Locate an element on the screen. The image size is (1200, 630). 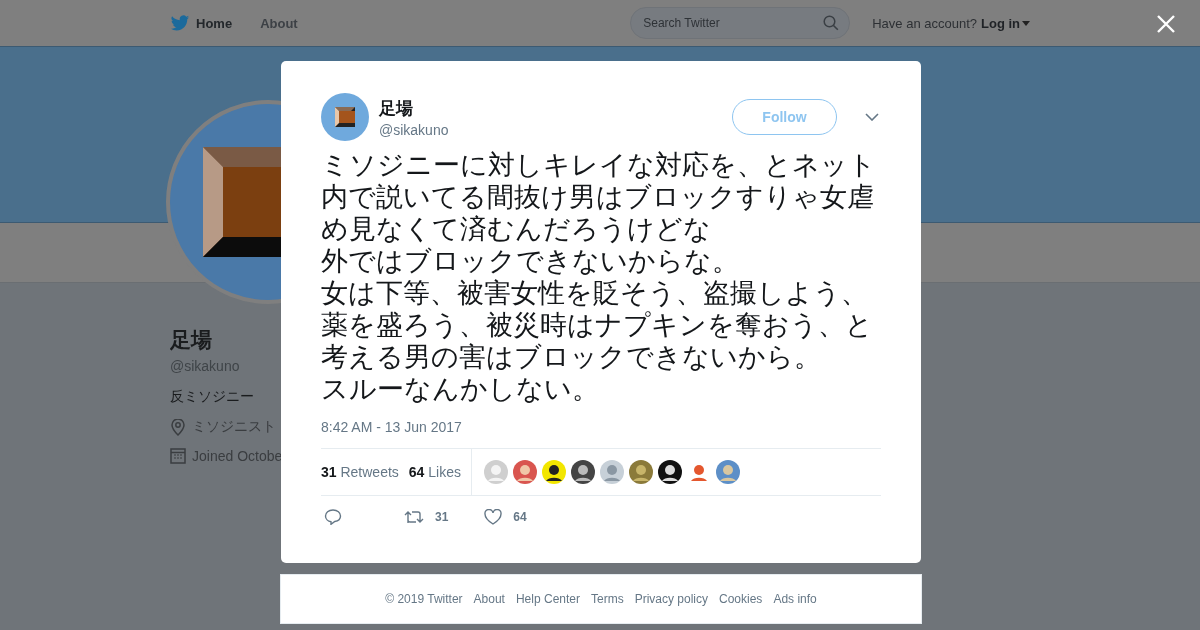
profile-join-date: Joined Octobe is located at coordinates (236, 456).